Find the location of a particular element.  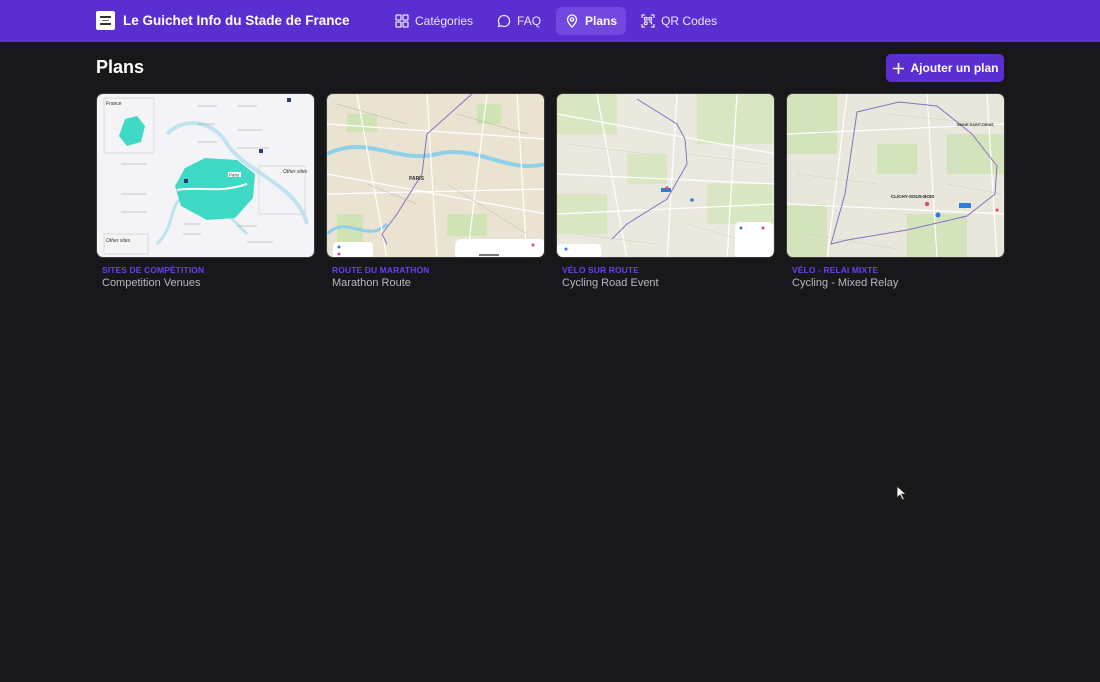

nav-item-label: FAQ is located at coordinates (529, 21).